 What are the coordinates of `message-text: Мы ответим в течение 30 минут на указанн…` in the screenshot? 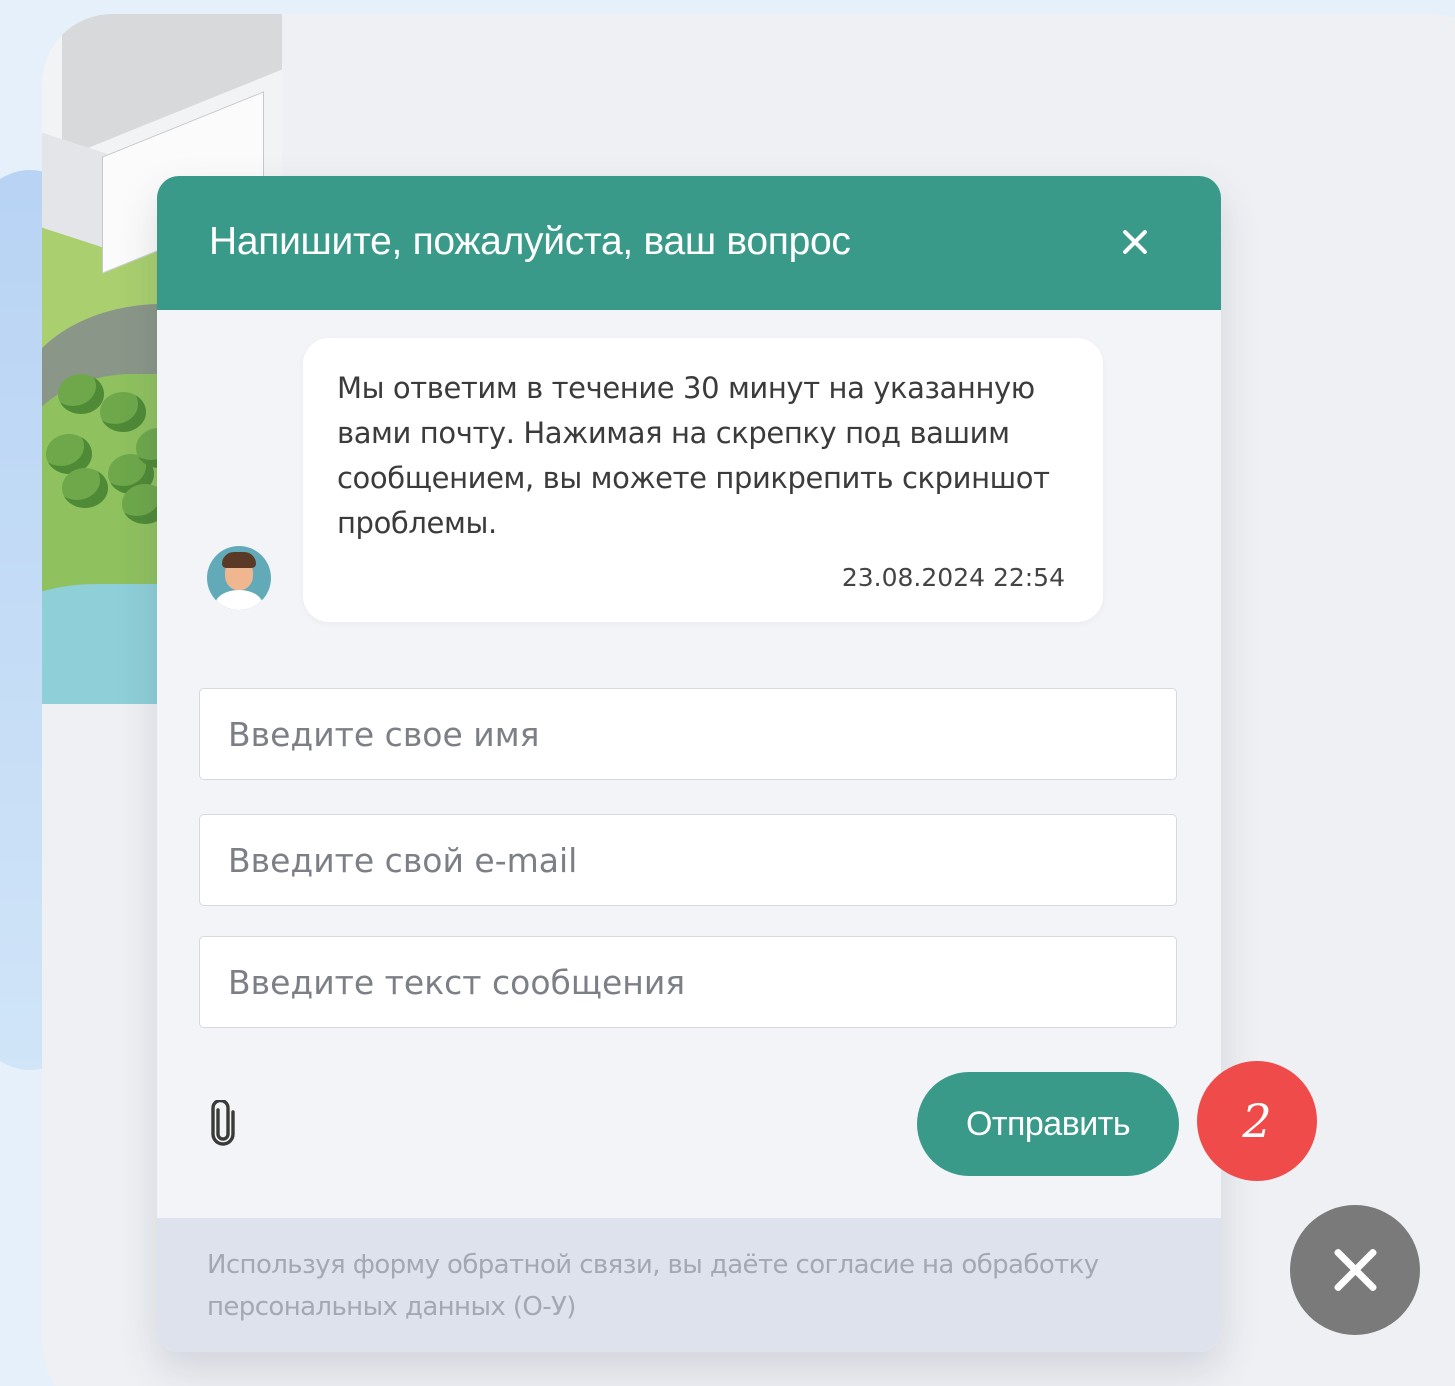 It's located at (693, 455).